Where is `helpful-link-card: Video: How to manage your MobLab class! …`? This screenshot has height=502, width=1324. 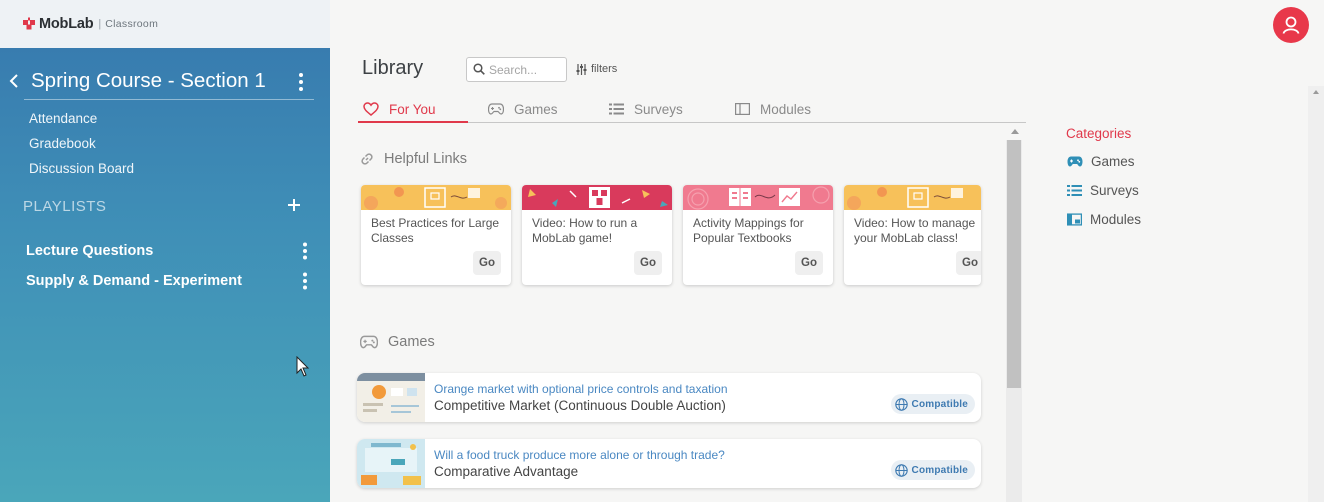 helpful-link-card: Video: How to manage your MobLab class! … is located at coordinates (912, 235).